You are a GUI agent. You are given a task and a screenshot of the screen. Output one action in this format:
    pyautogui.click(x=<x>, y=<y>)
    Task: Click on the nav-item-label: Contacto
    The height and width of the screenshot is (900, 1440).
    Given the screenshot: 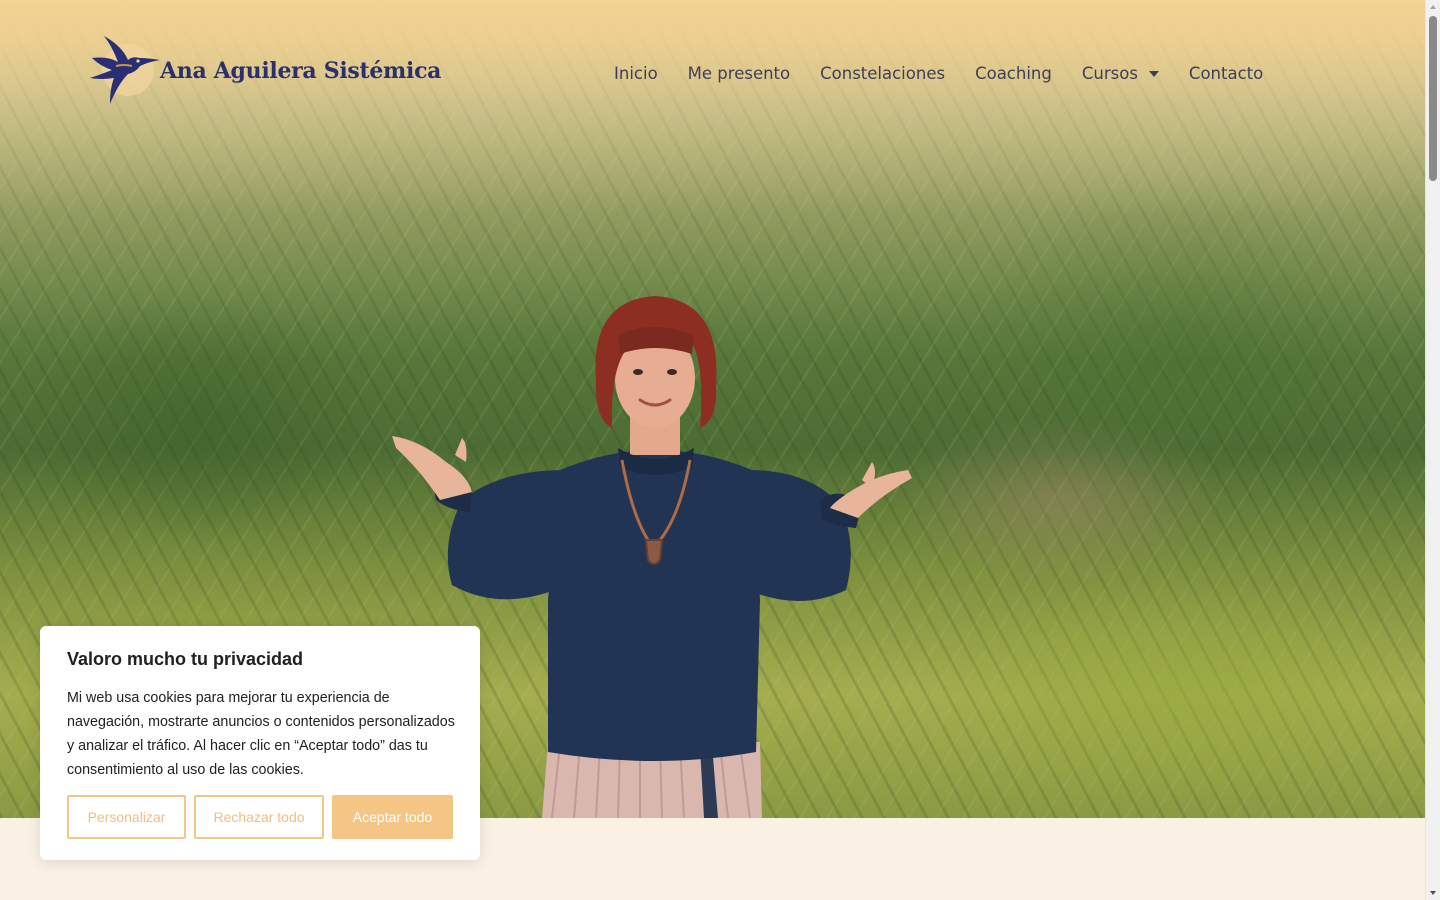 What is the action you would take?
    pyautogui.click(x=1226, y=73)
    